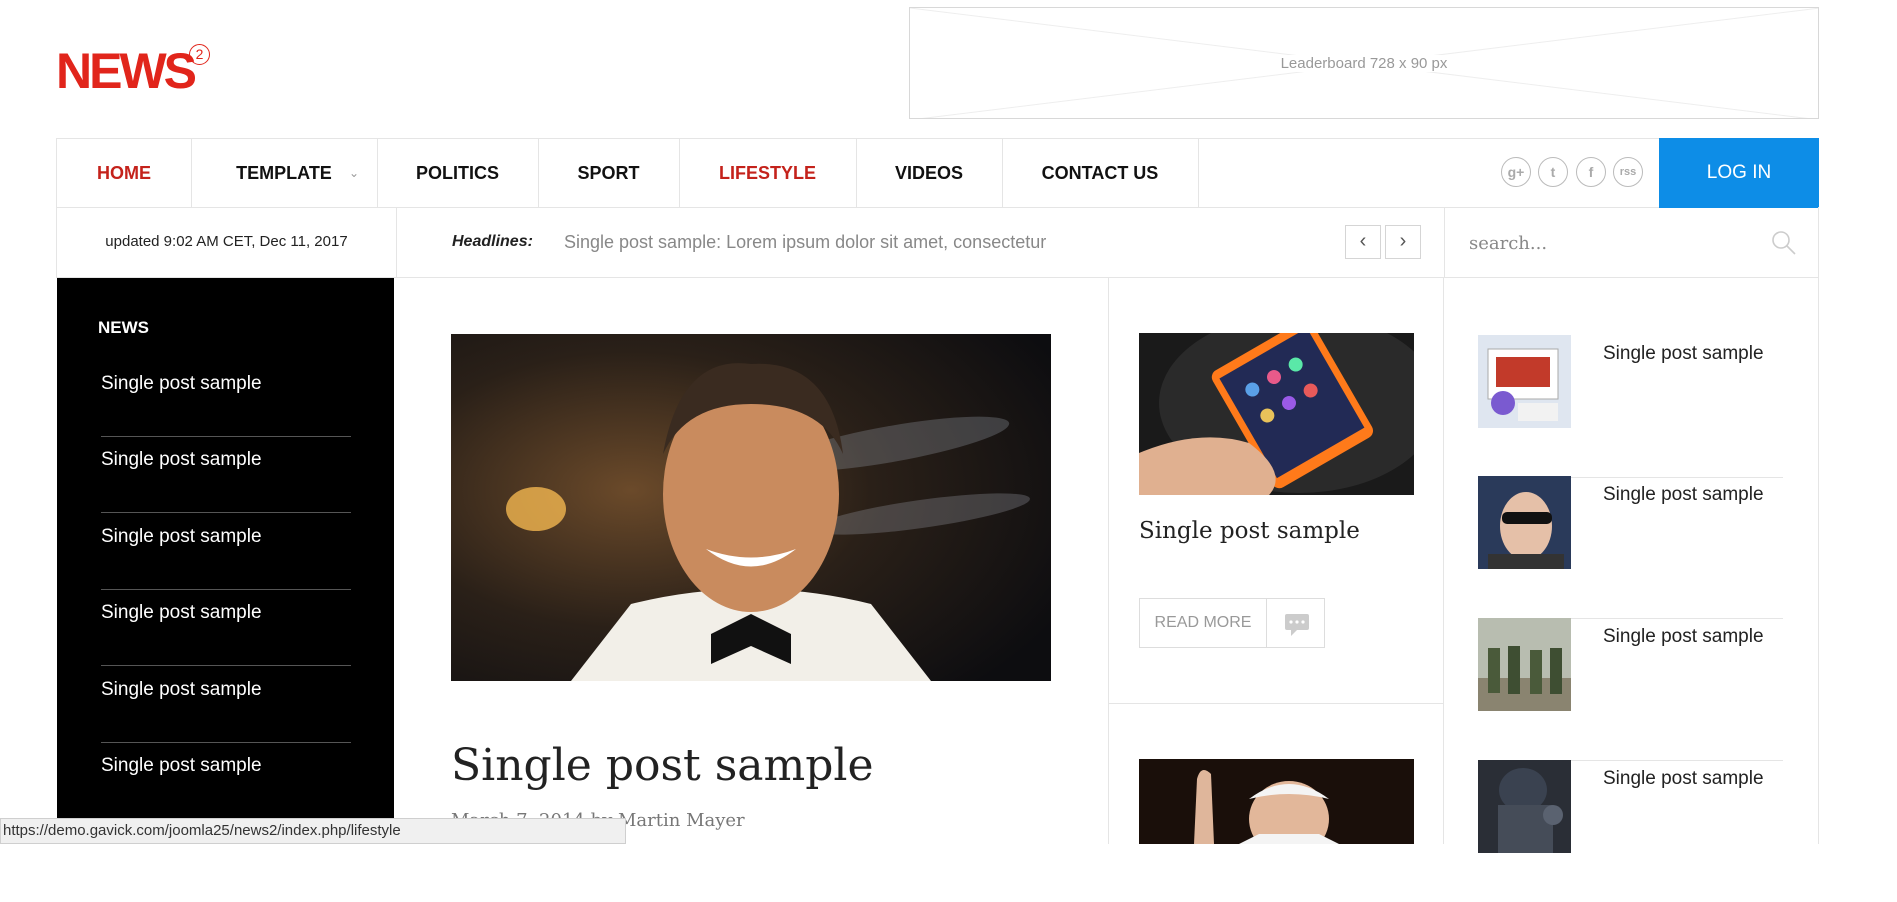 This screenshot has height=902, width=1897. Describe the element at coordinates (751, 507) in the screenshot. I see `main-article-image` at that location.